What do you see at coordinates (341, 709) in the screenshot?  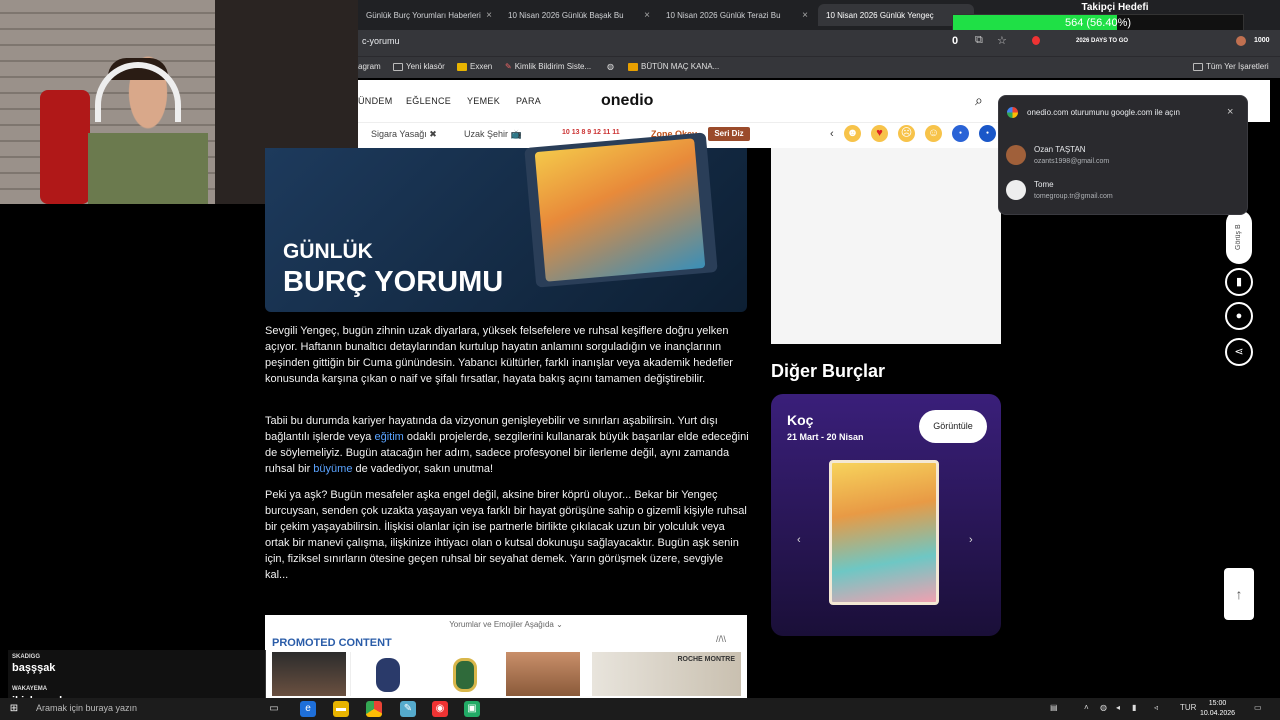 I see `file-explorer-icon: ▬` at bounding box center [341, 709].